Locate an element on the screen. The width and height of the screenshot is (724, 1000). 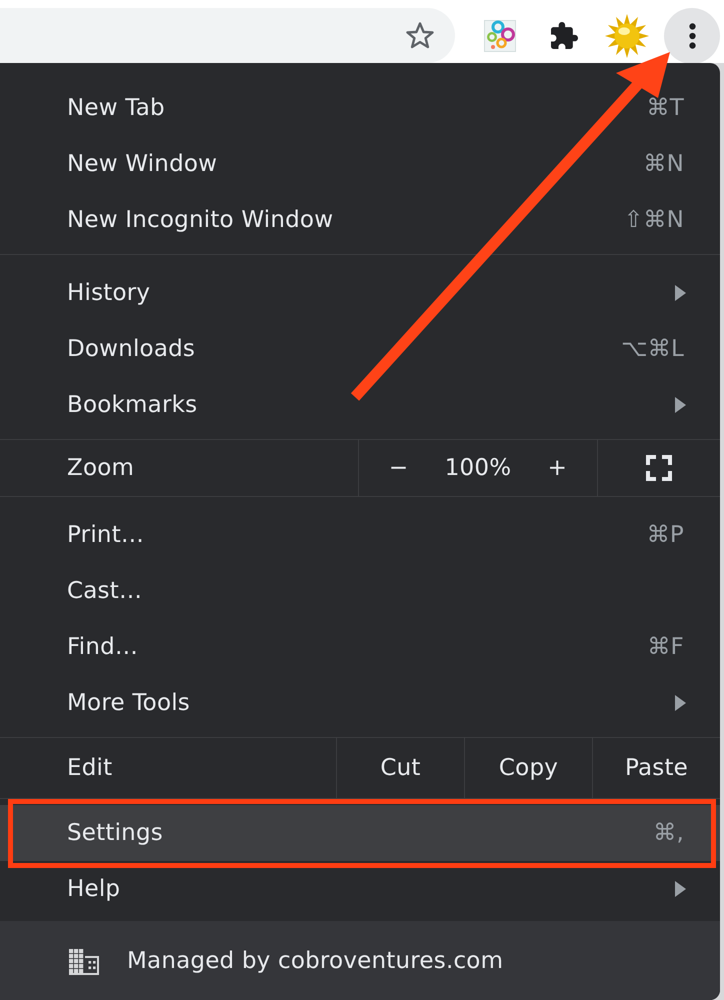
shortcut-label: ⌥⌘L is located at coordinates (653, 349).